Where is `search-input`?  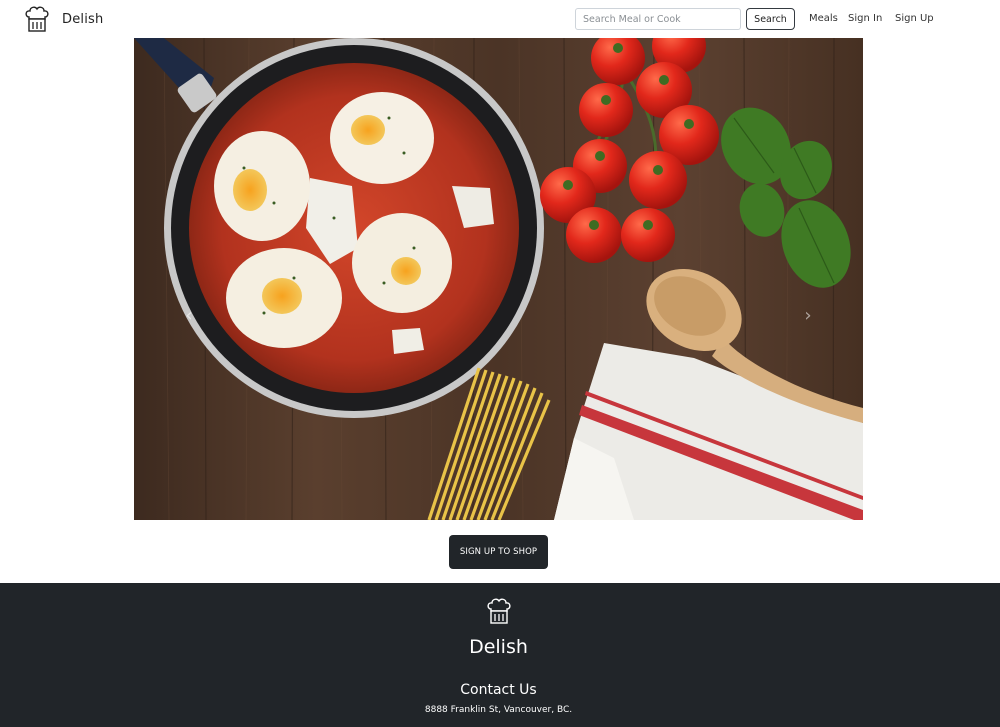 search-input is located at coordinates (658, 19).